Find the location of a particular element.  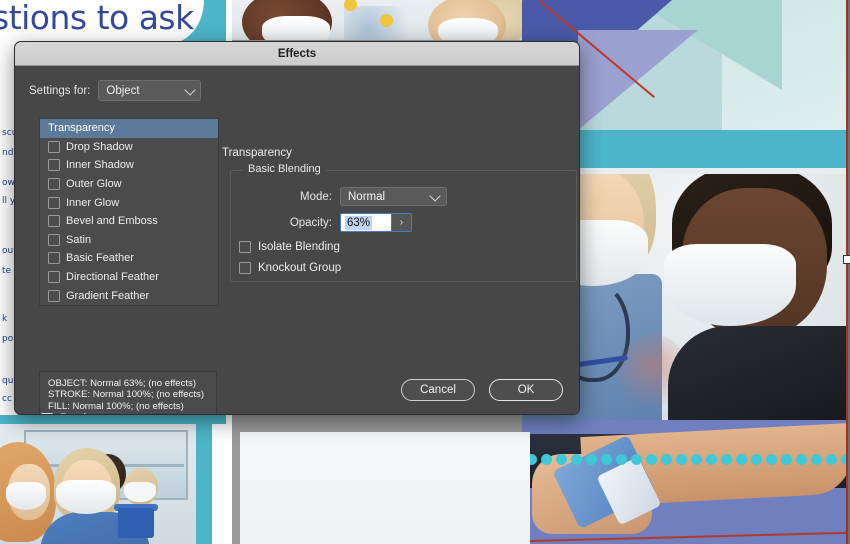

isolate-blending-row: Isolate Blending is located at coordinates (289, 247).